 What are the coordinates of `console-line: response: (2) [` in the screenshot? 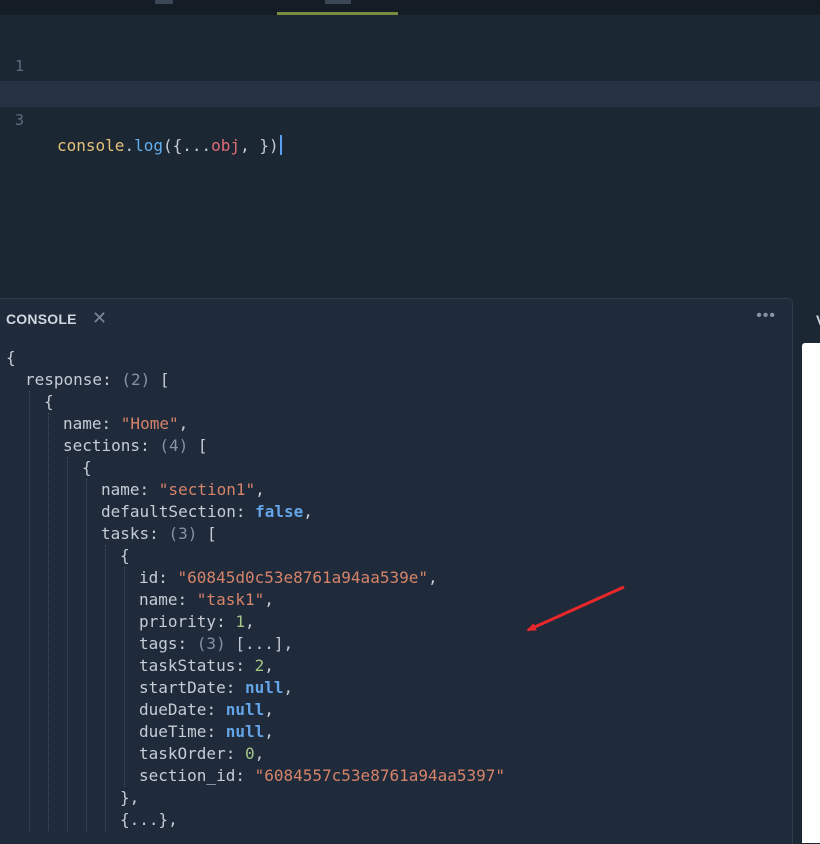 It's located at (97, 380).